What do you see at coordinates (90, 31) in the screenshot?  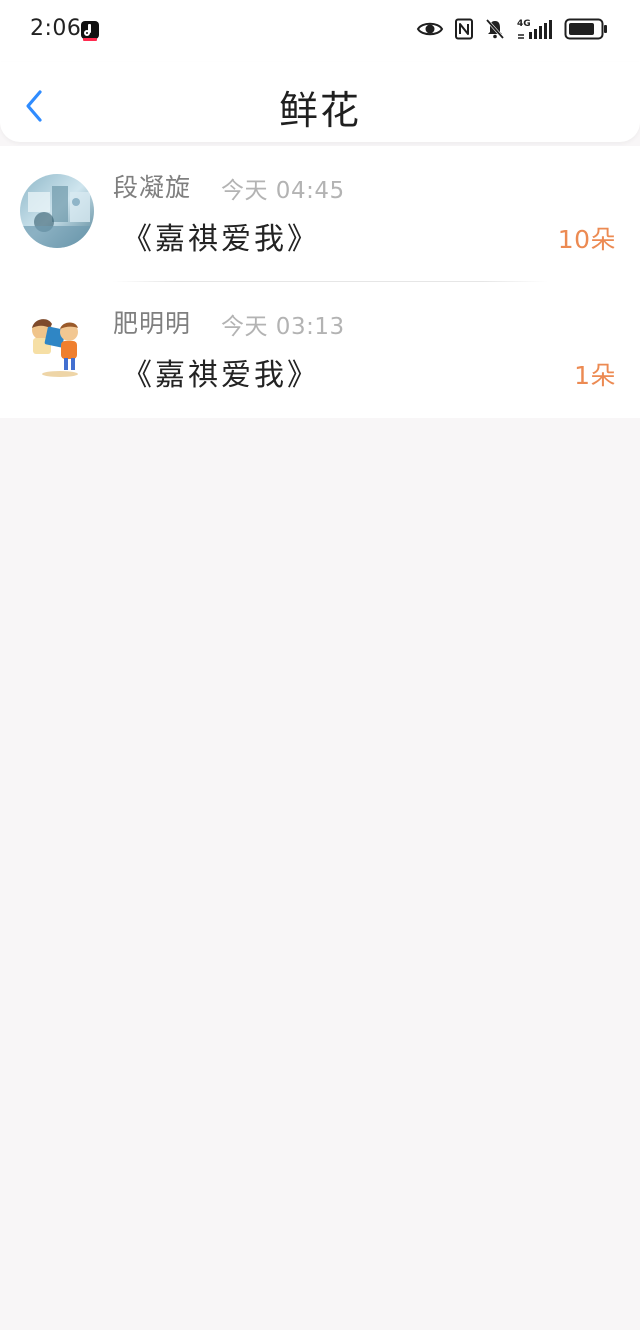 I see `tiktok-icon` at bounding box center [90, 31].